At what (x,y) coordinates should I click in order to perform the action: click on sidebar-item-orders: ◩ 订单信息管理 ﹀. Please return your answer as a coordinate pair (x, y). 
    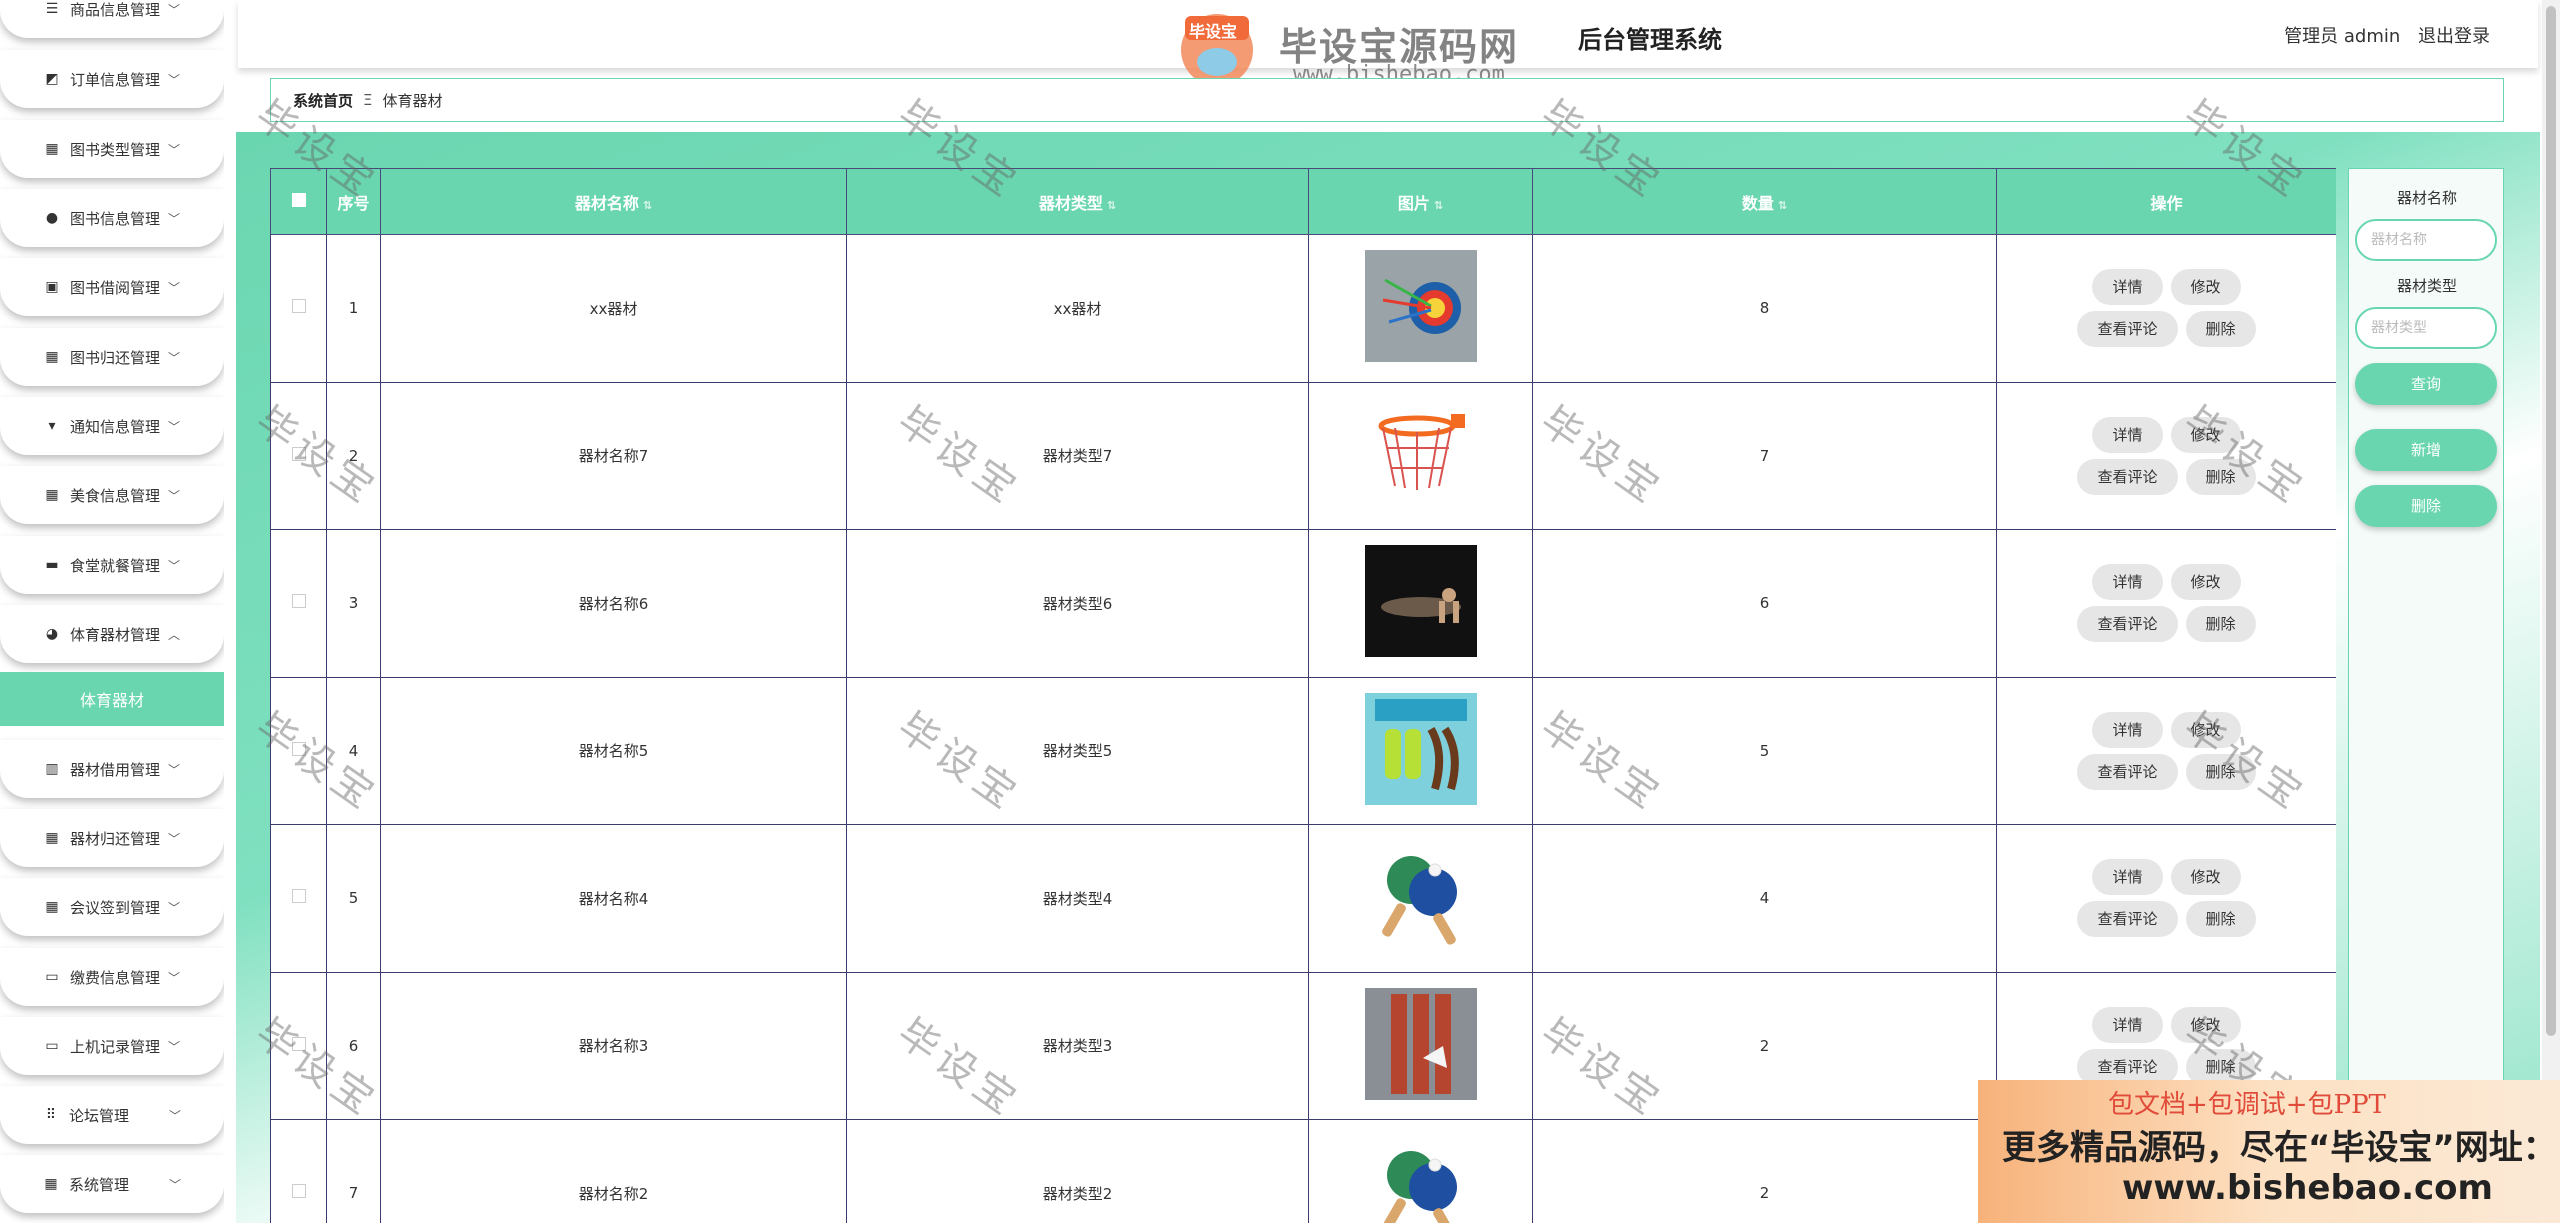
    Looking at the image, I should click on (112, 79).